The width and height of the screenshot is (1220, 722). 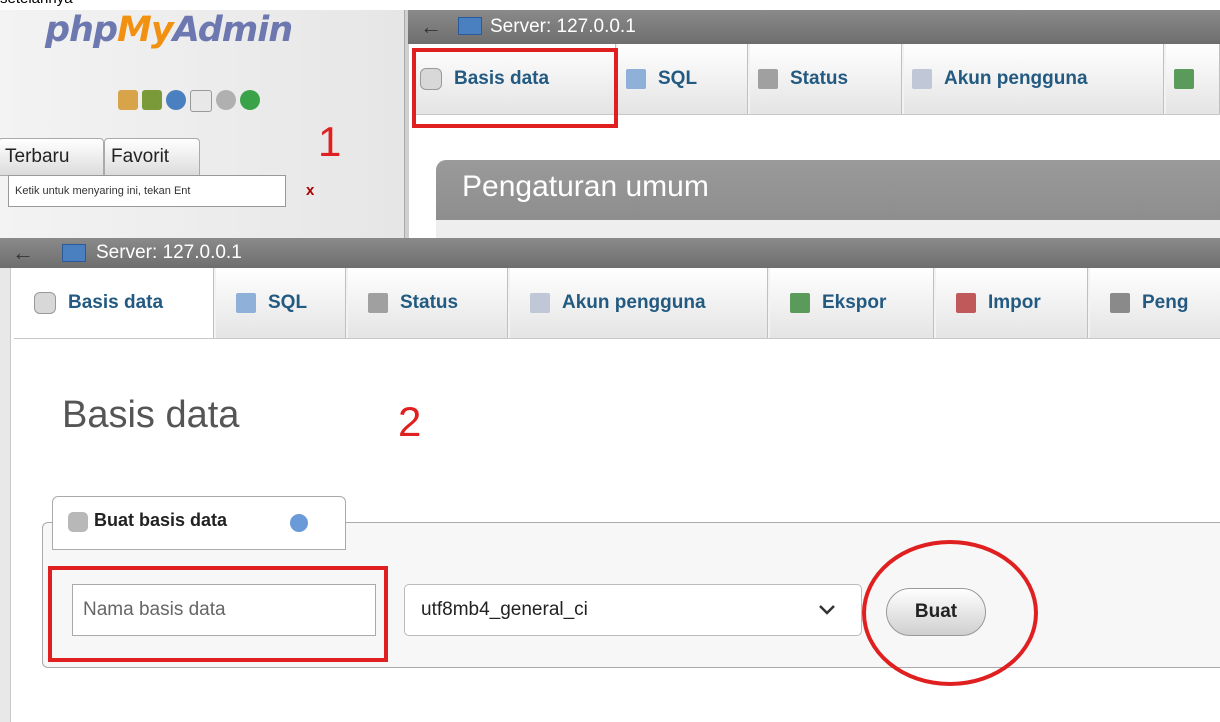 What do you see at coordinates (161, 520) in the screenshot?
I see `create-database-label: Buat basis data` at bounding box center [161, 520].